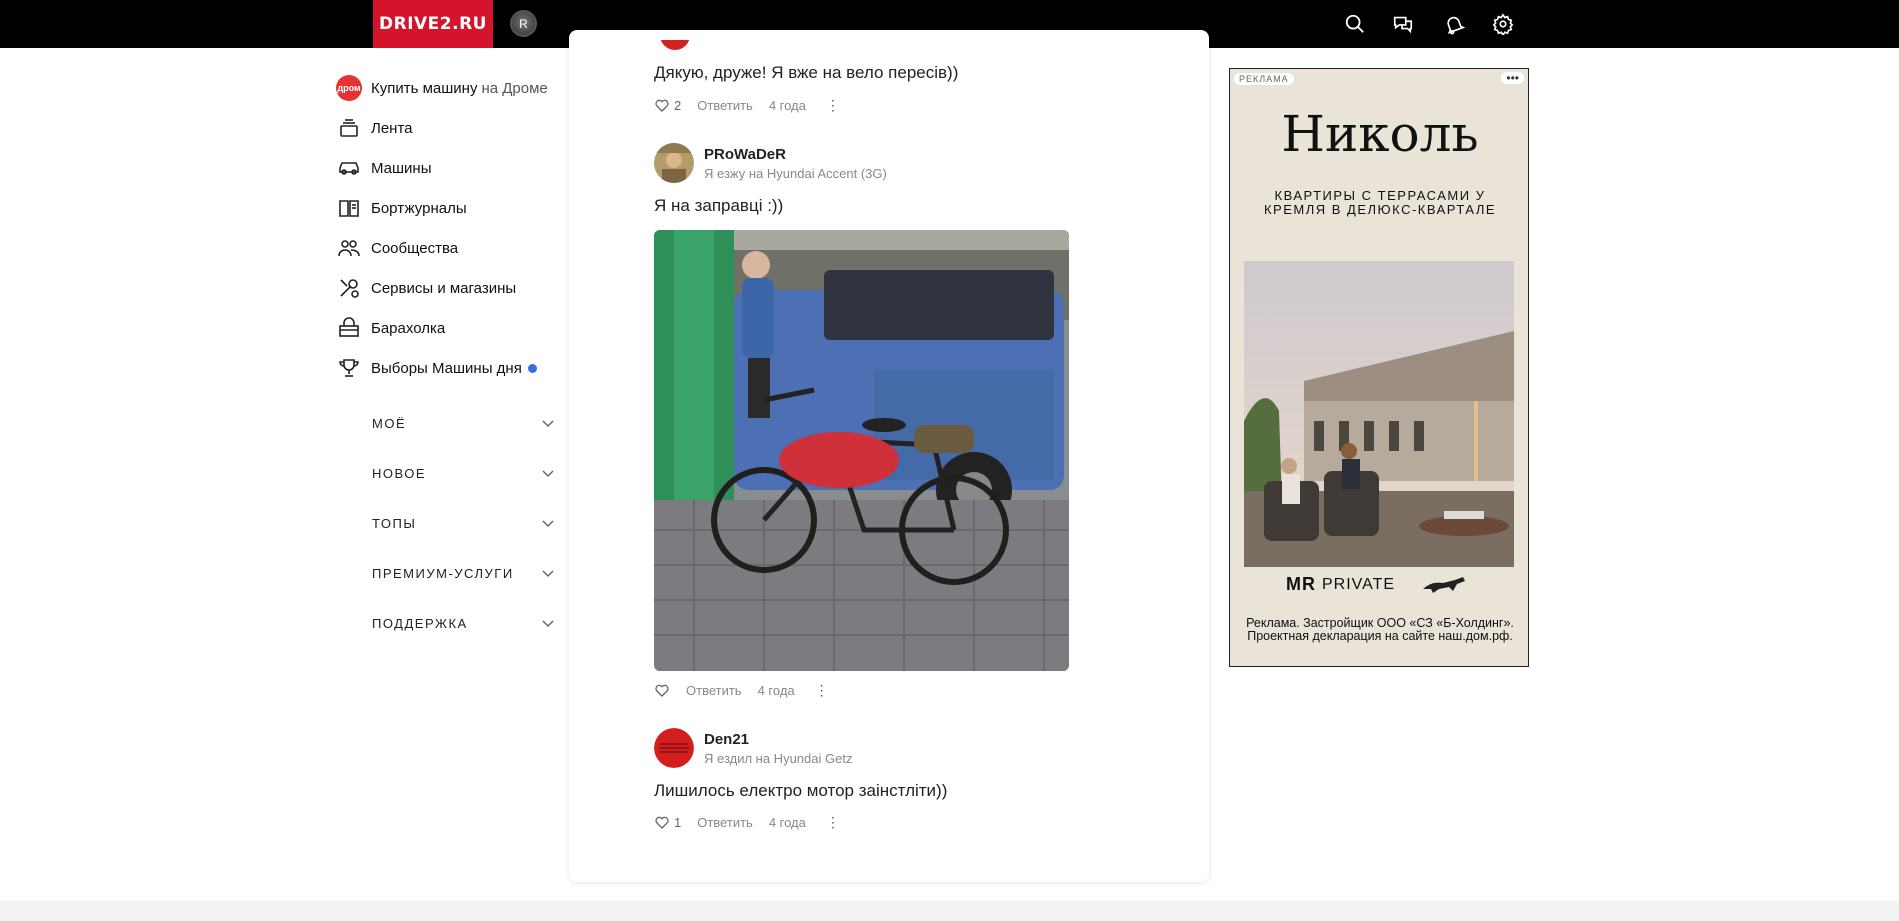 This screenshot has height=921, width=1899. Describe the element at coordinates (778, 758) in the screenshot. I see `author-car: Я ездил на Hyundai Getz` at that location.